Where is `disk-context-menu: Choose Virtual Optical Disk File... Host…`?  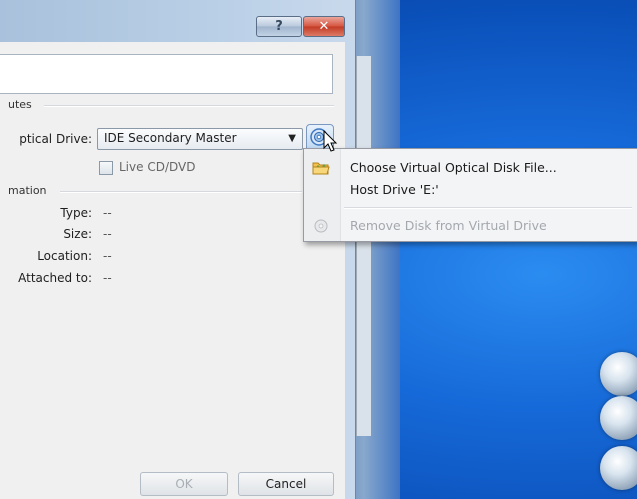
disk-context-menu: Choose Virtual Optical Disk File... Host… is located at coordinates (470, 195).